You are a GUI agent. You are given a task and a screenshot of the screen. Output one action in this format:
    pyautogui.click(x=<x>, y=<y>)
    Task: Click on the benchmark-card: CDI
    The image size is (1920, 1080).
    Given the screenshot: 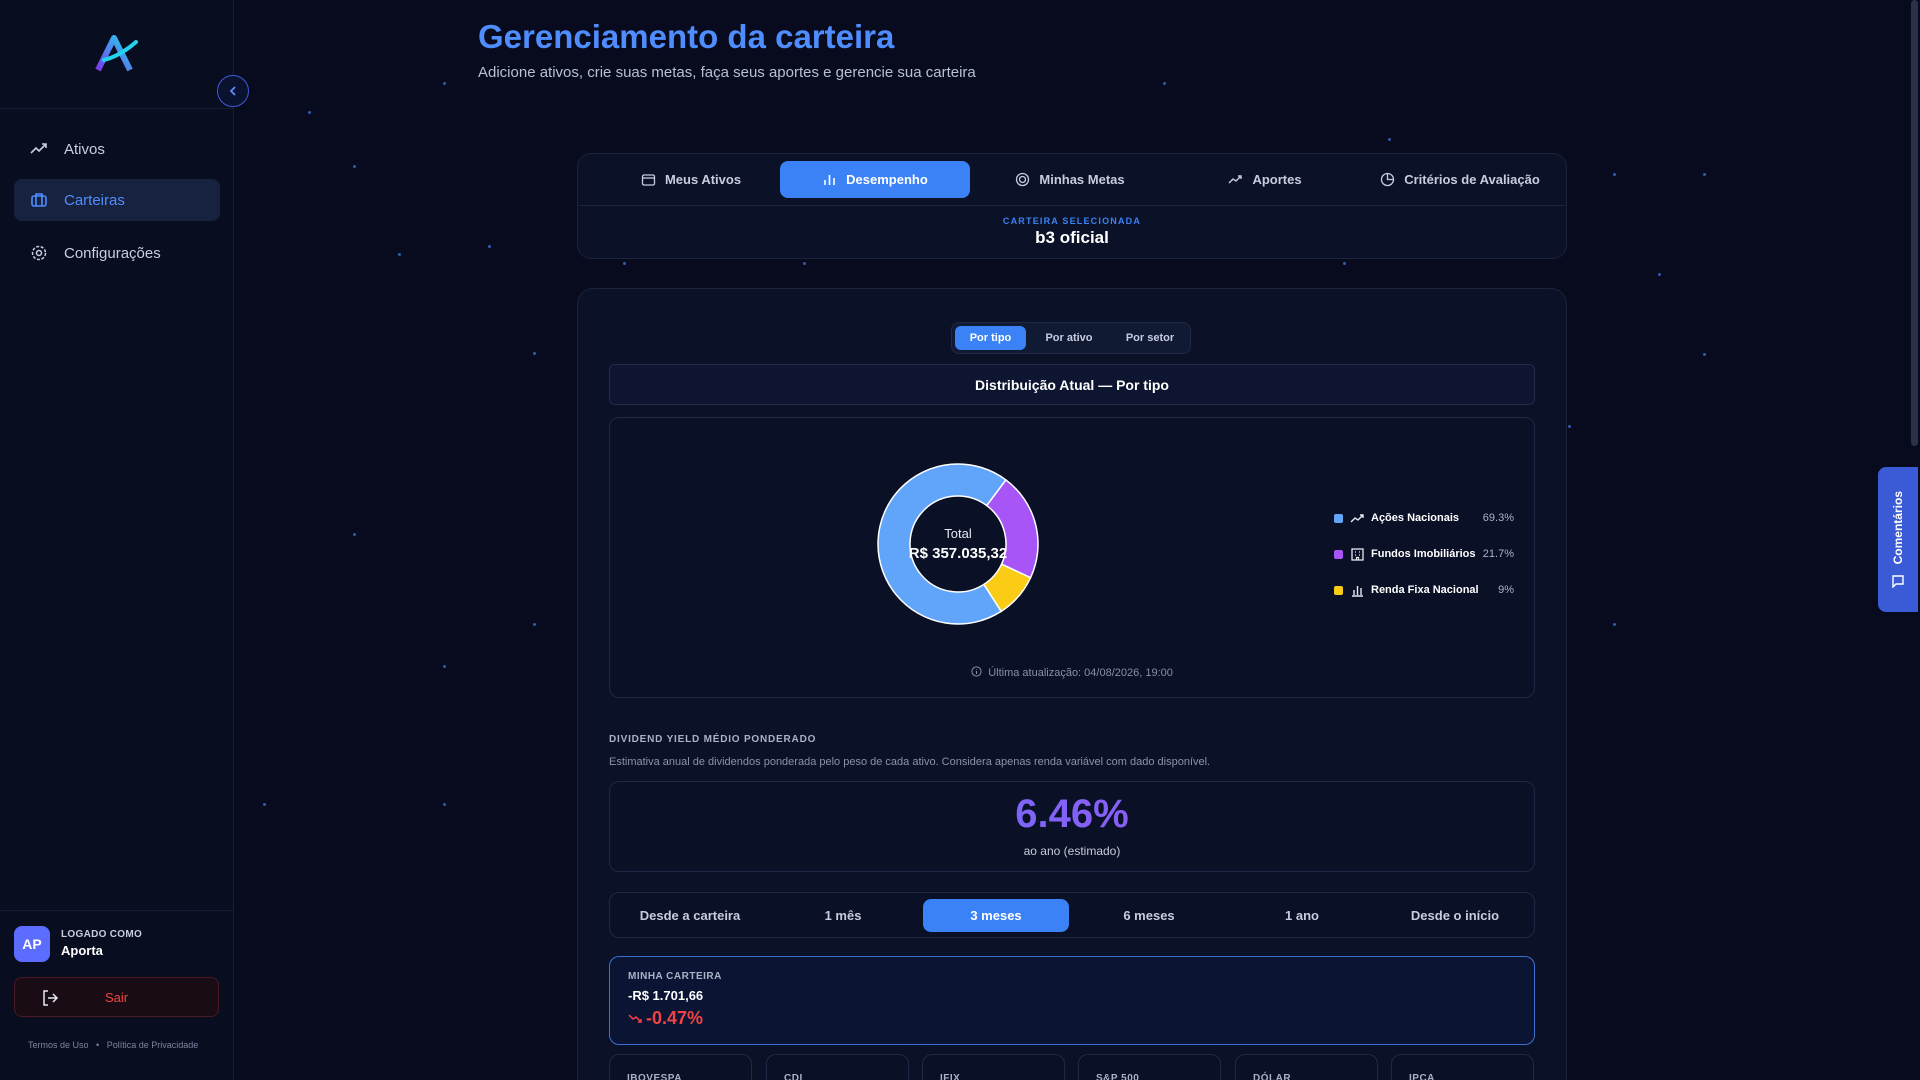 What is the action you would take?
    pyautogui.click(x=837, y=1067)
    